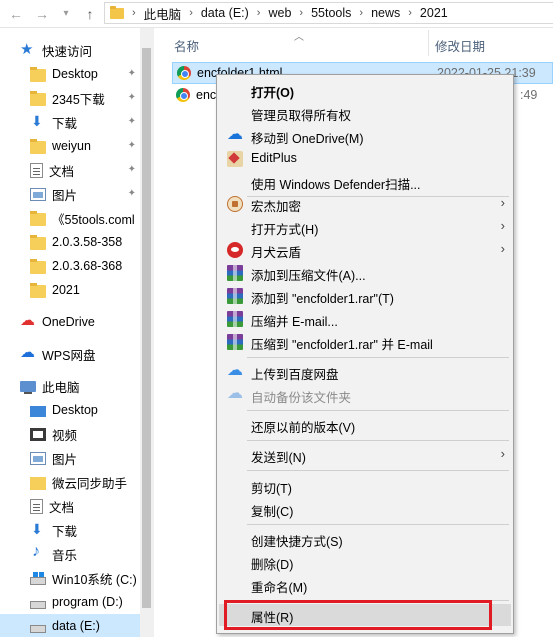 This screenshot has width=553, height=637. Describe the element at coordinates (85, 74) in the screenshot. I see `sidebar-item-desktop: Desktop ✦` at that location.